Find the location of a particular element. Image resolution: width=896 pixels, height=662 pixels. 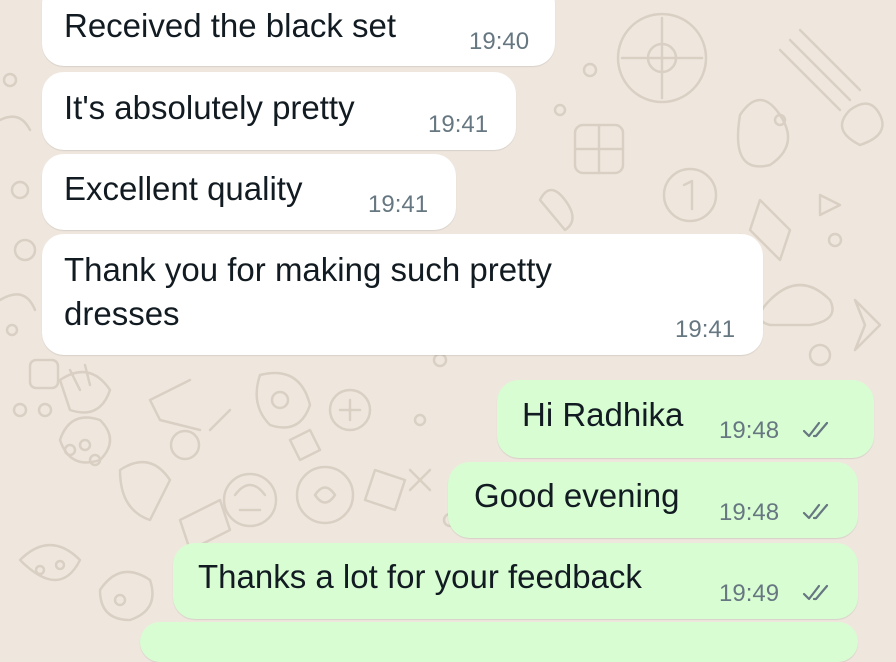

message-text: Good evening is located at coordinates (577, 495).